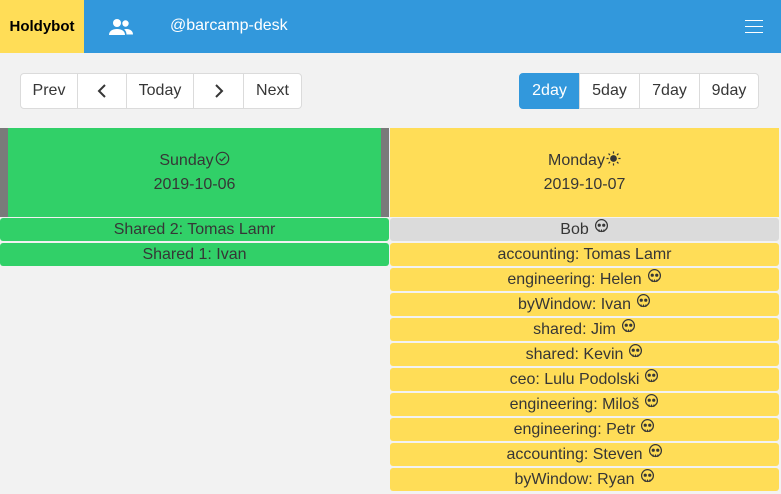 Image resolution: width=781 pixels, height=494 pixels. I want to click on event-item: engineering: Petr, so click(584, 429).